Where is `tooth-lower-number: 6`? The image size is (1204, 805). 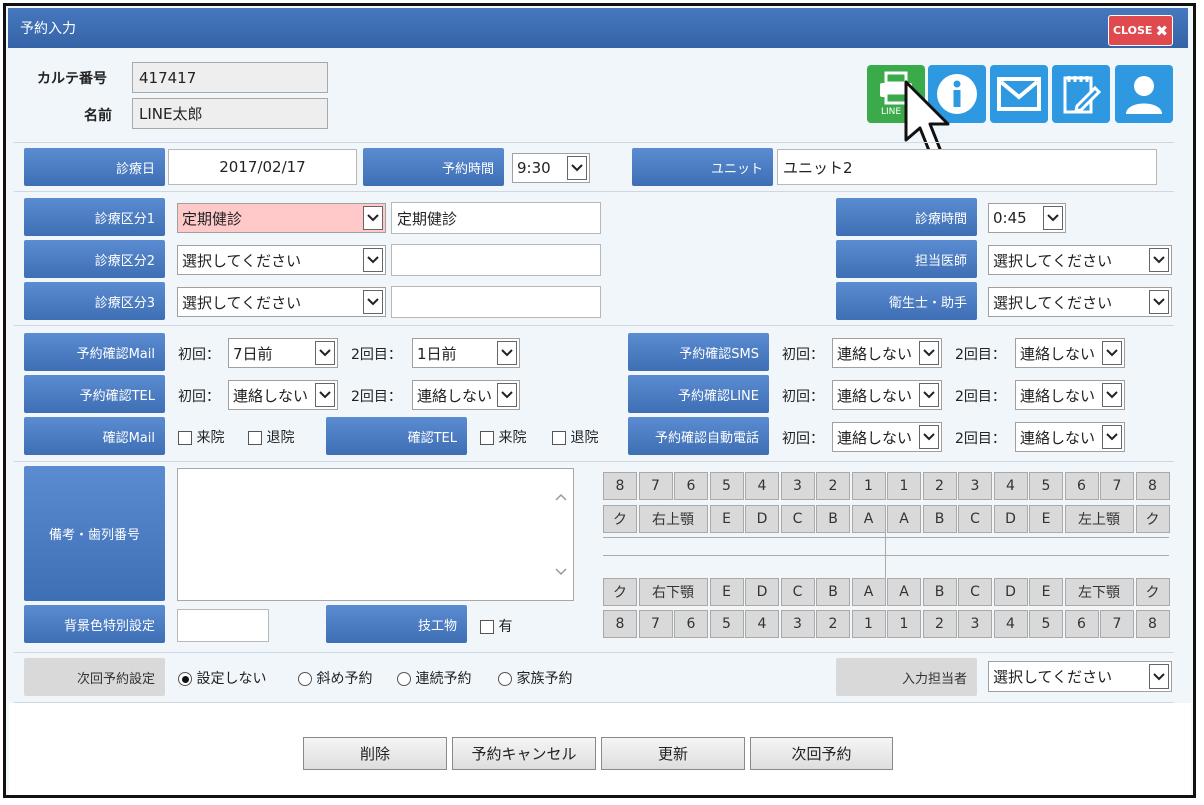 tooth-lower-number: 6 is located at coordinates (691, 624).